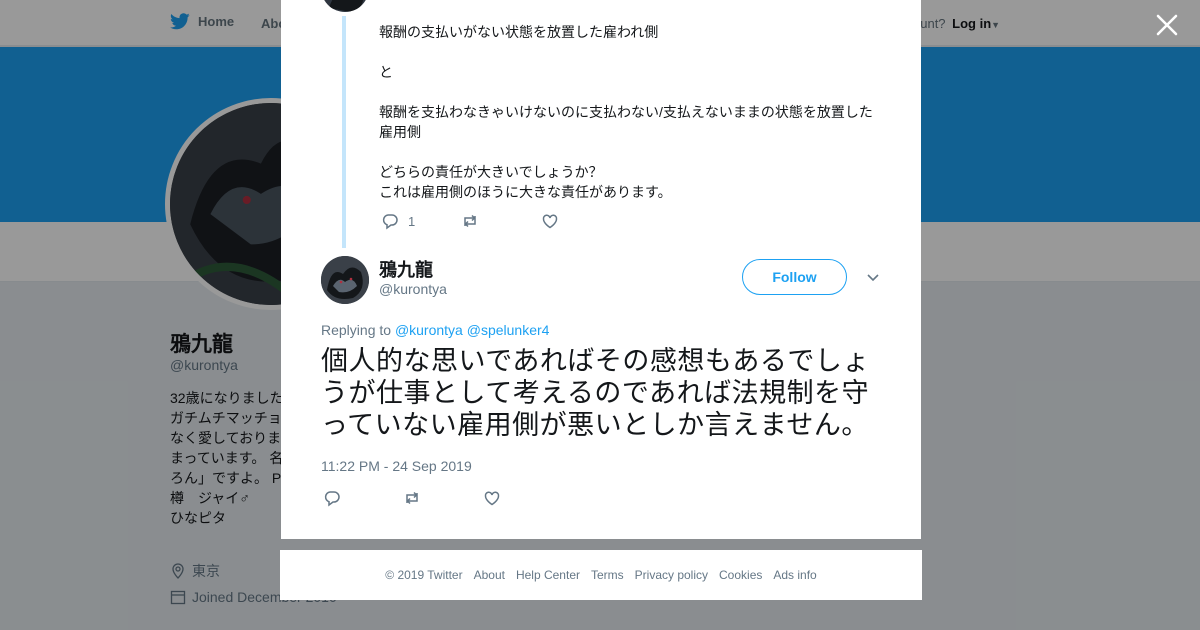  I want to click on reply-button, so click(363, 498).